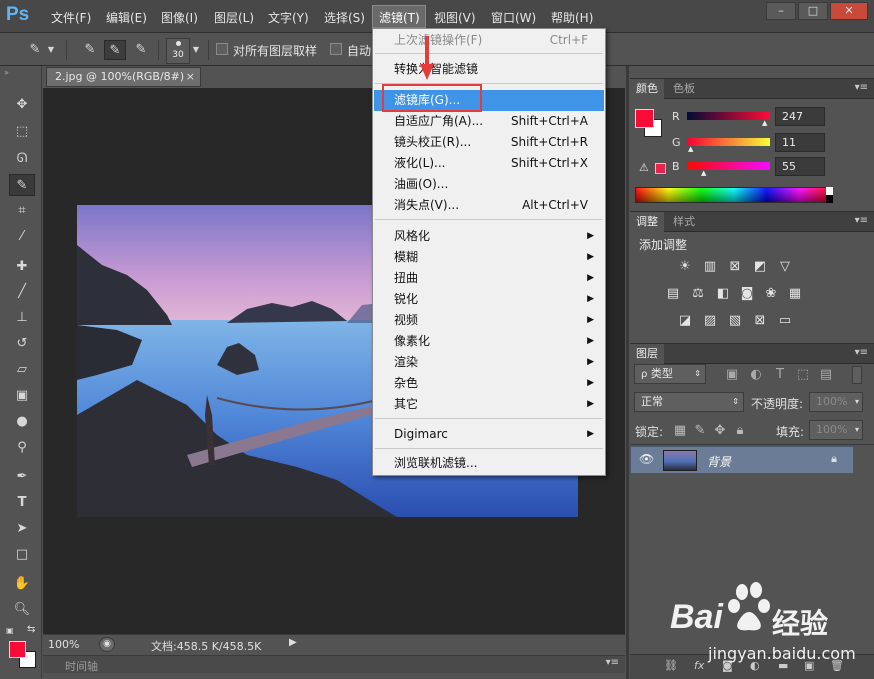 The image size is (874, 679). What do you see at coordinates (22, 105) in the screenshot?
I see `move-tool-icon: ✥` at bounding box center [22, 105].